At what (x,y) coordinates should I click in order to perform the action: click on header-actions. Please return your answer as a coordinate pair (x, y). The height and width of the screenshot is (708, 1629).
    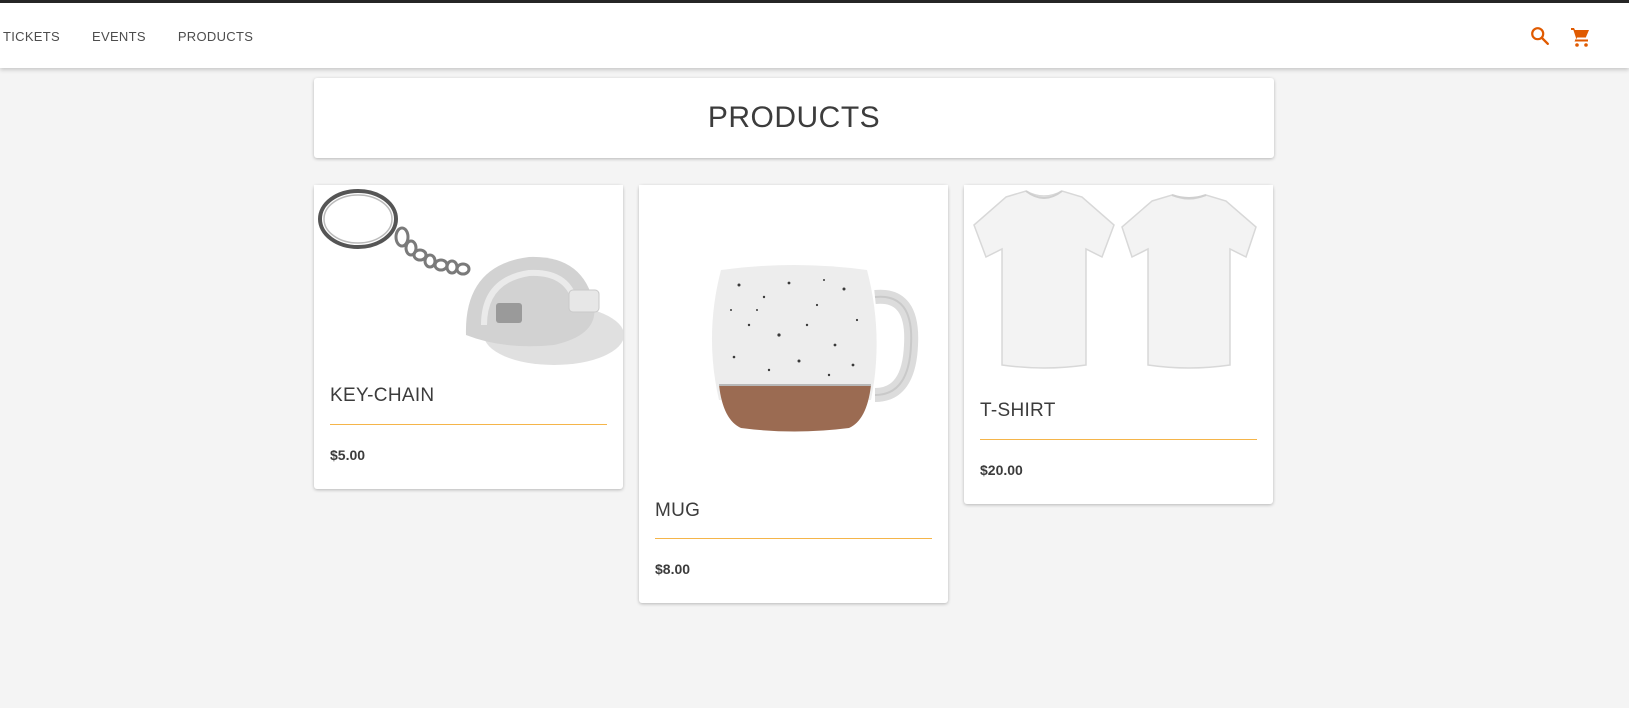
    Looking at the image, I should click on (1561, 37).